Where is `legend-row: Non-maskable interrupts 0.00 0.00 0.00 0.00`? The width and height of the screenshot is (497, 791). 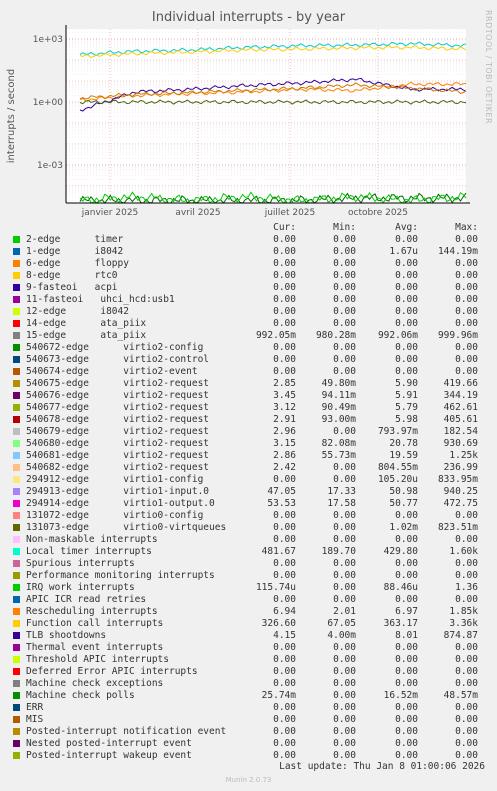
legend-row: Non-maskable interrupts 0.00 0.00 0.00 0.00 is located at coordinates (249, 540).